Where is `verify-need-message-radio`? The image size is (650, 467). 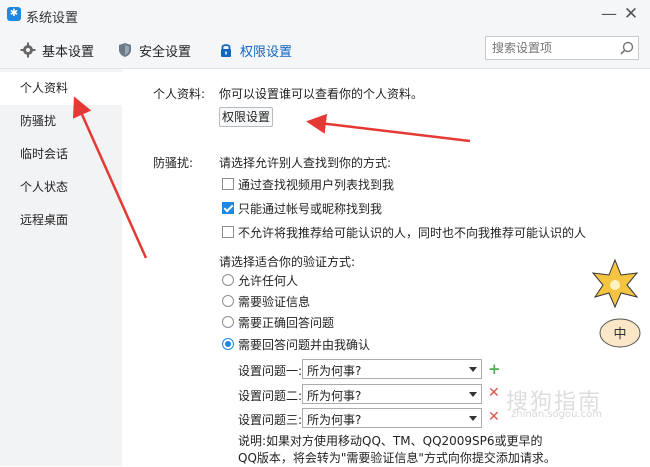
verify-need-message-radio is located at coordinates (228, 301).